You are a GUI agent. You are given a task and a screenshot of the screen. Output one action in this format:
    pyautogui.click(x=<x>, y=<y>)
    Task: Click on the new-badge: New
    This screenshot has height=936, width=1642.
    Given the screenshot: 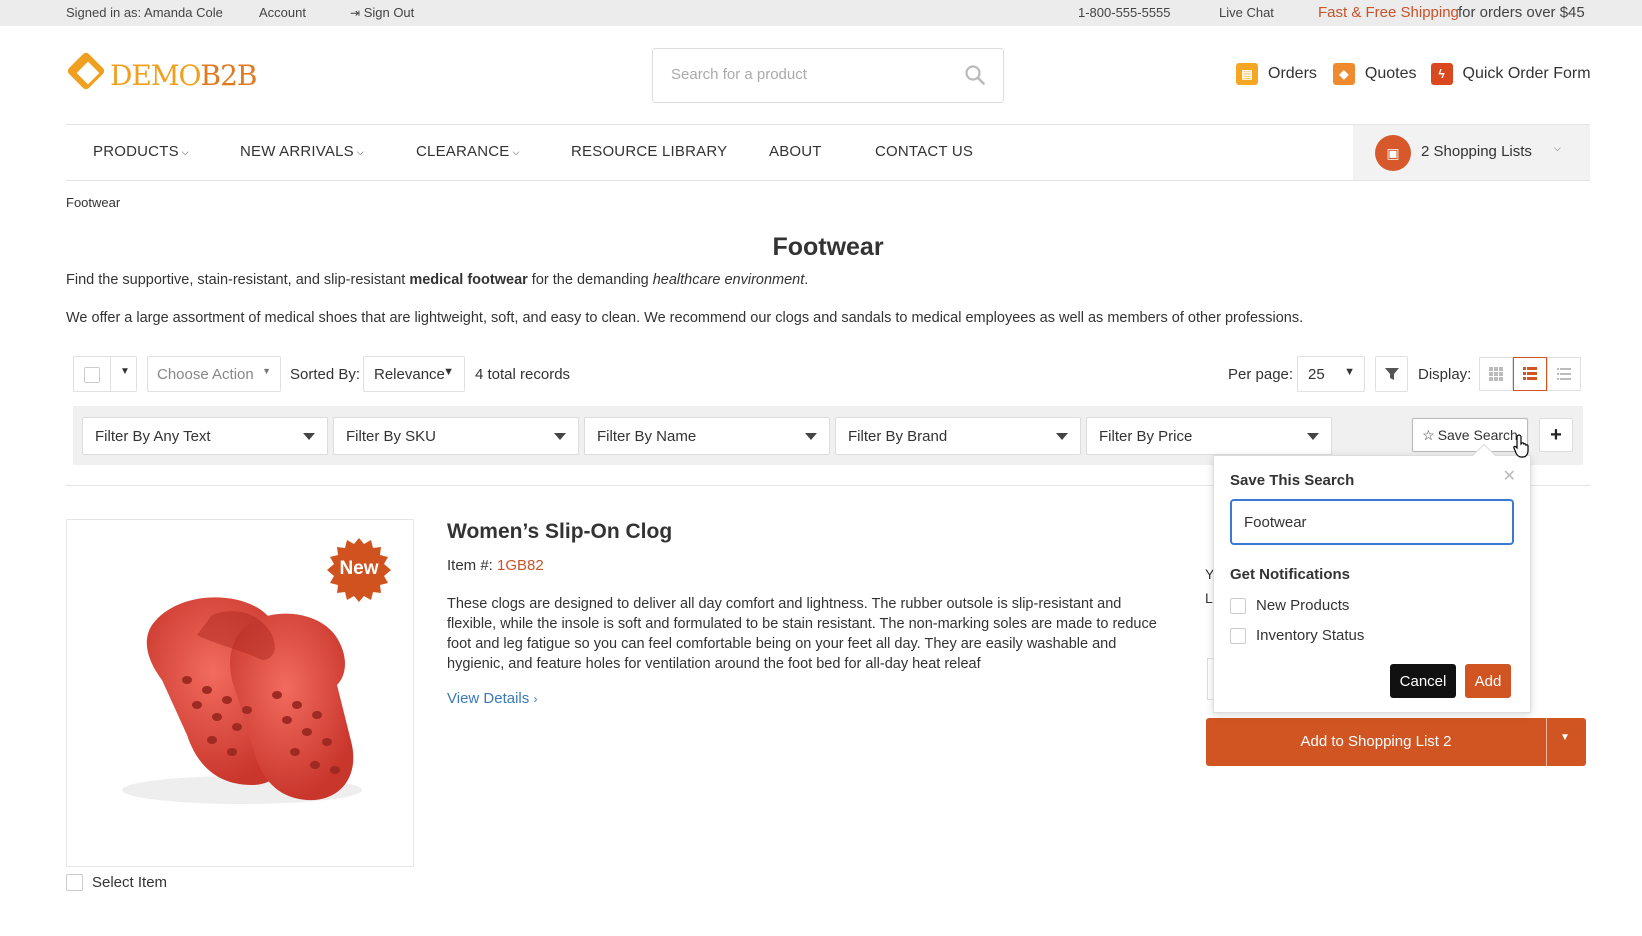 What is the action you would take?
    pyautogui.click(x=359, y=568)
    